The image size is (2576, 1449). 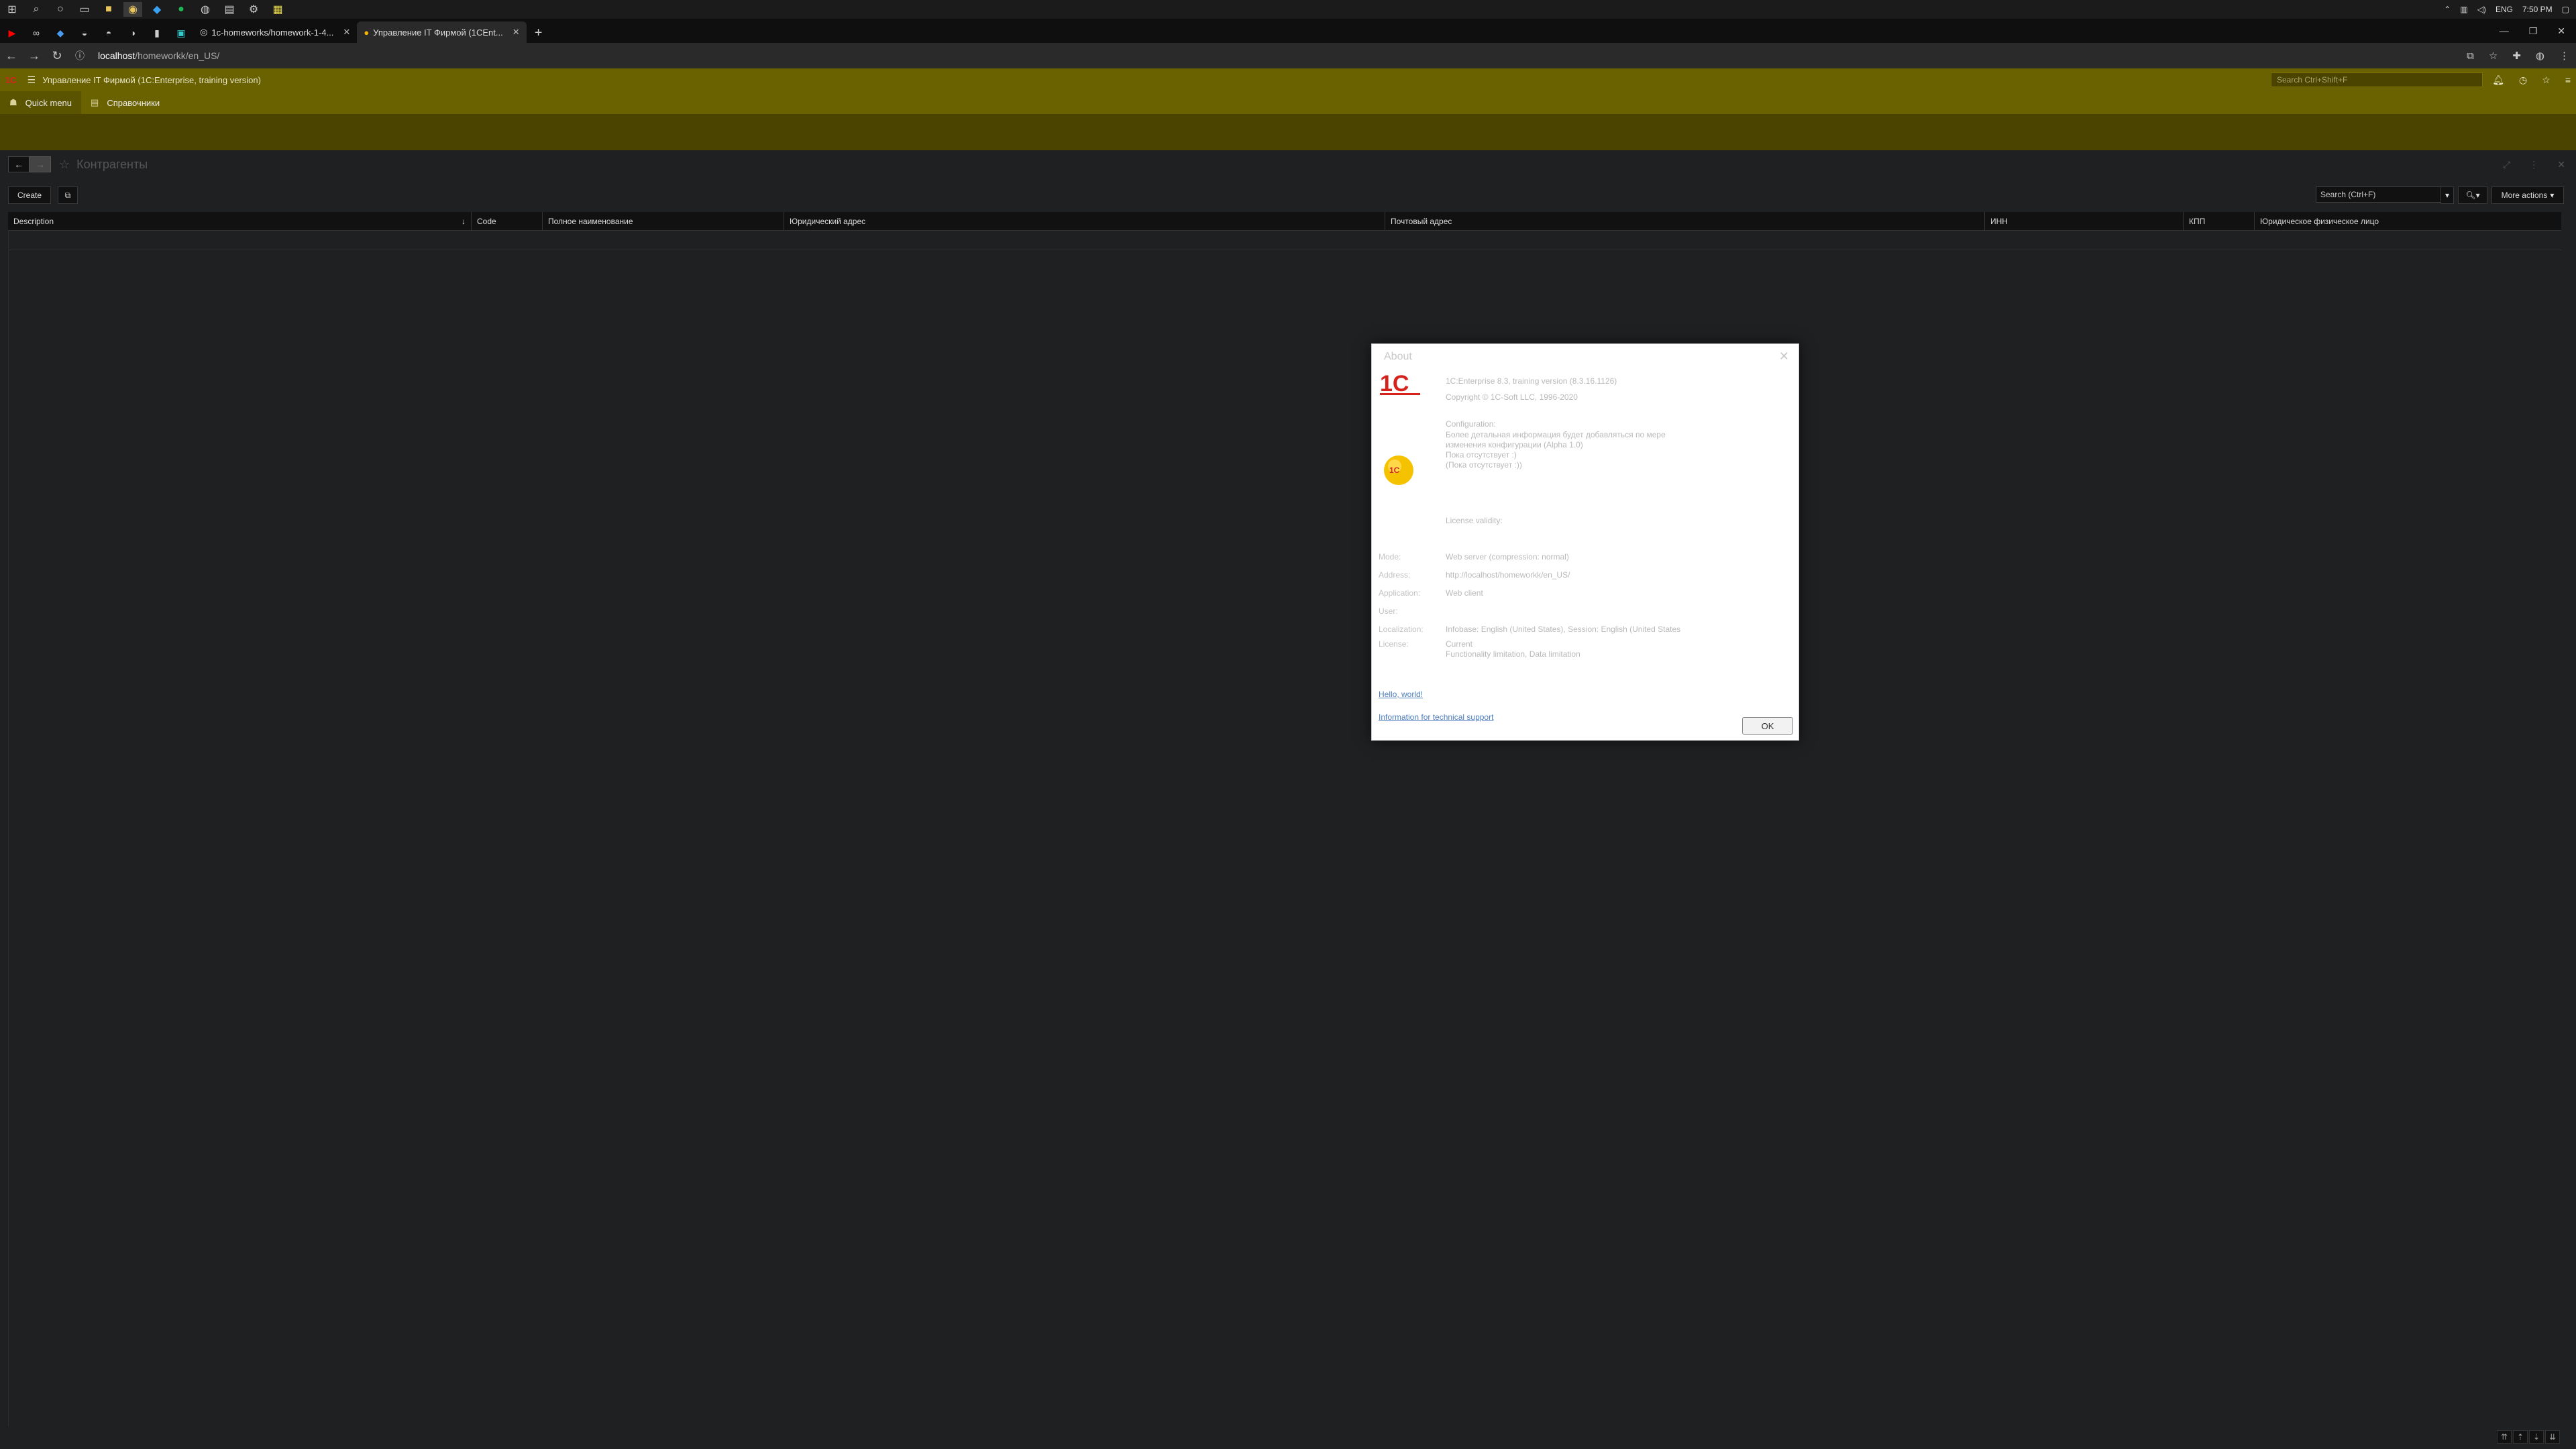 What do you see at coordinates (109, 33) in the screenshot?
I see `pinned-tab-icon: ◓` at bounding box center [109, 33].